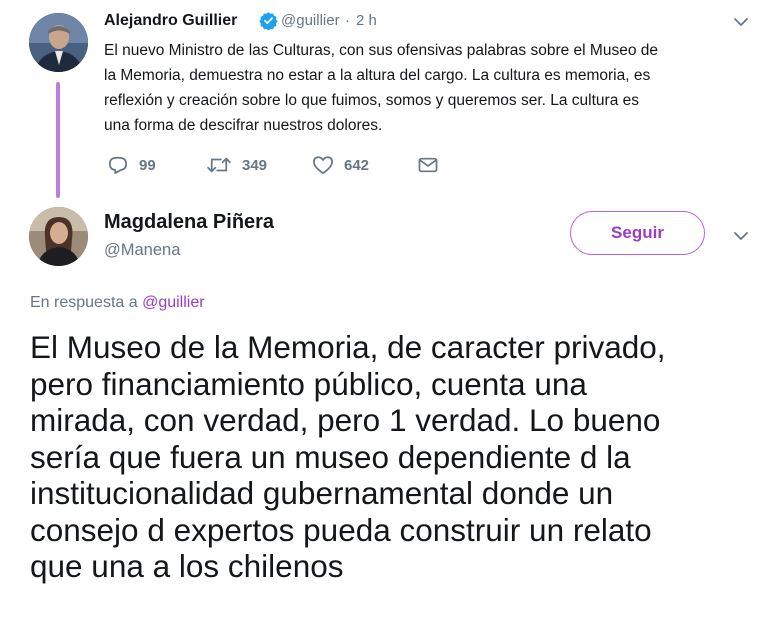 The height and width of the screenshot is (624, 784). Describe the element at coordinates (58, 236) in the screenshot. I see `avatar-magdalena-pinera` at that location.